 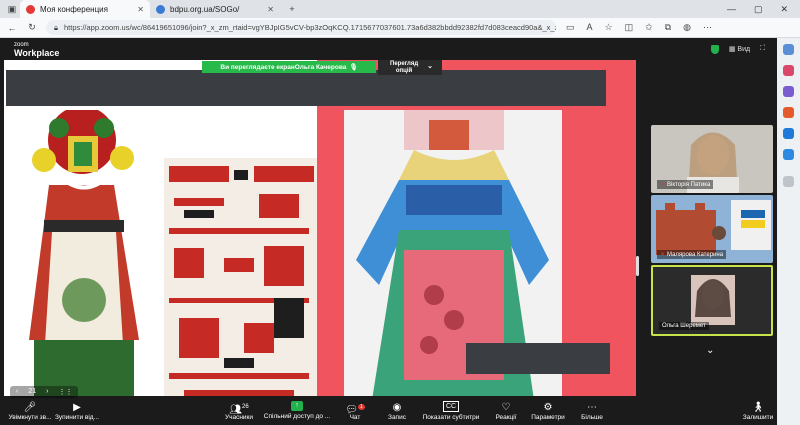 What do you see at coordinates (84, 261) in the screenshot?
I see `motanka-doll-image` at bounding box center [84, 261].